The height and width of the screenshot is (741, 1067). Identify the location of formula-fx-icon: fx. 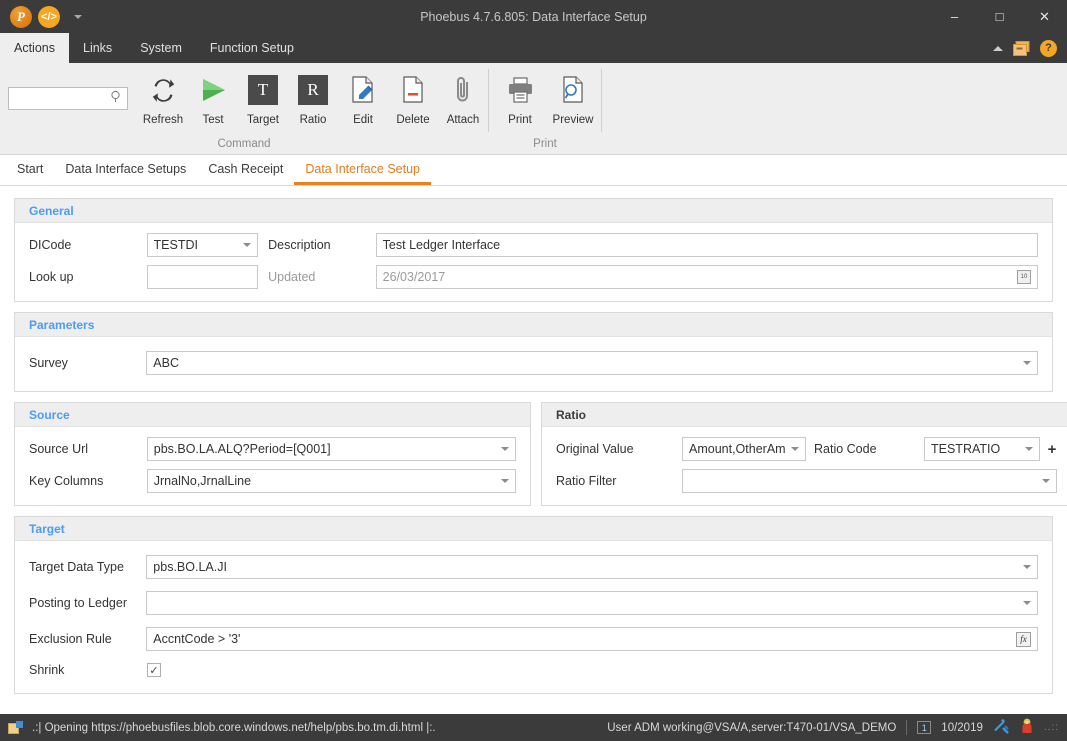
(1023, 639).